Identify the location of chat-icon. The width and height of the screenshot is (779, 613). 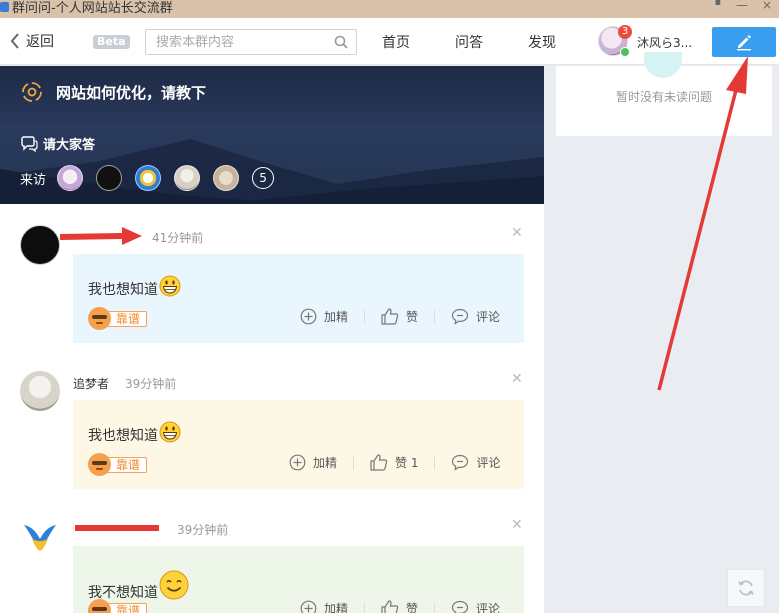
(29, 143).